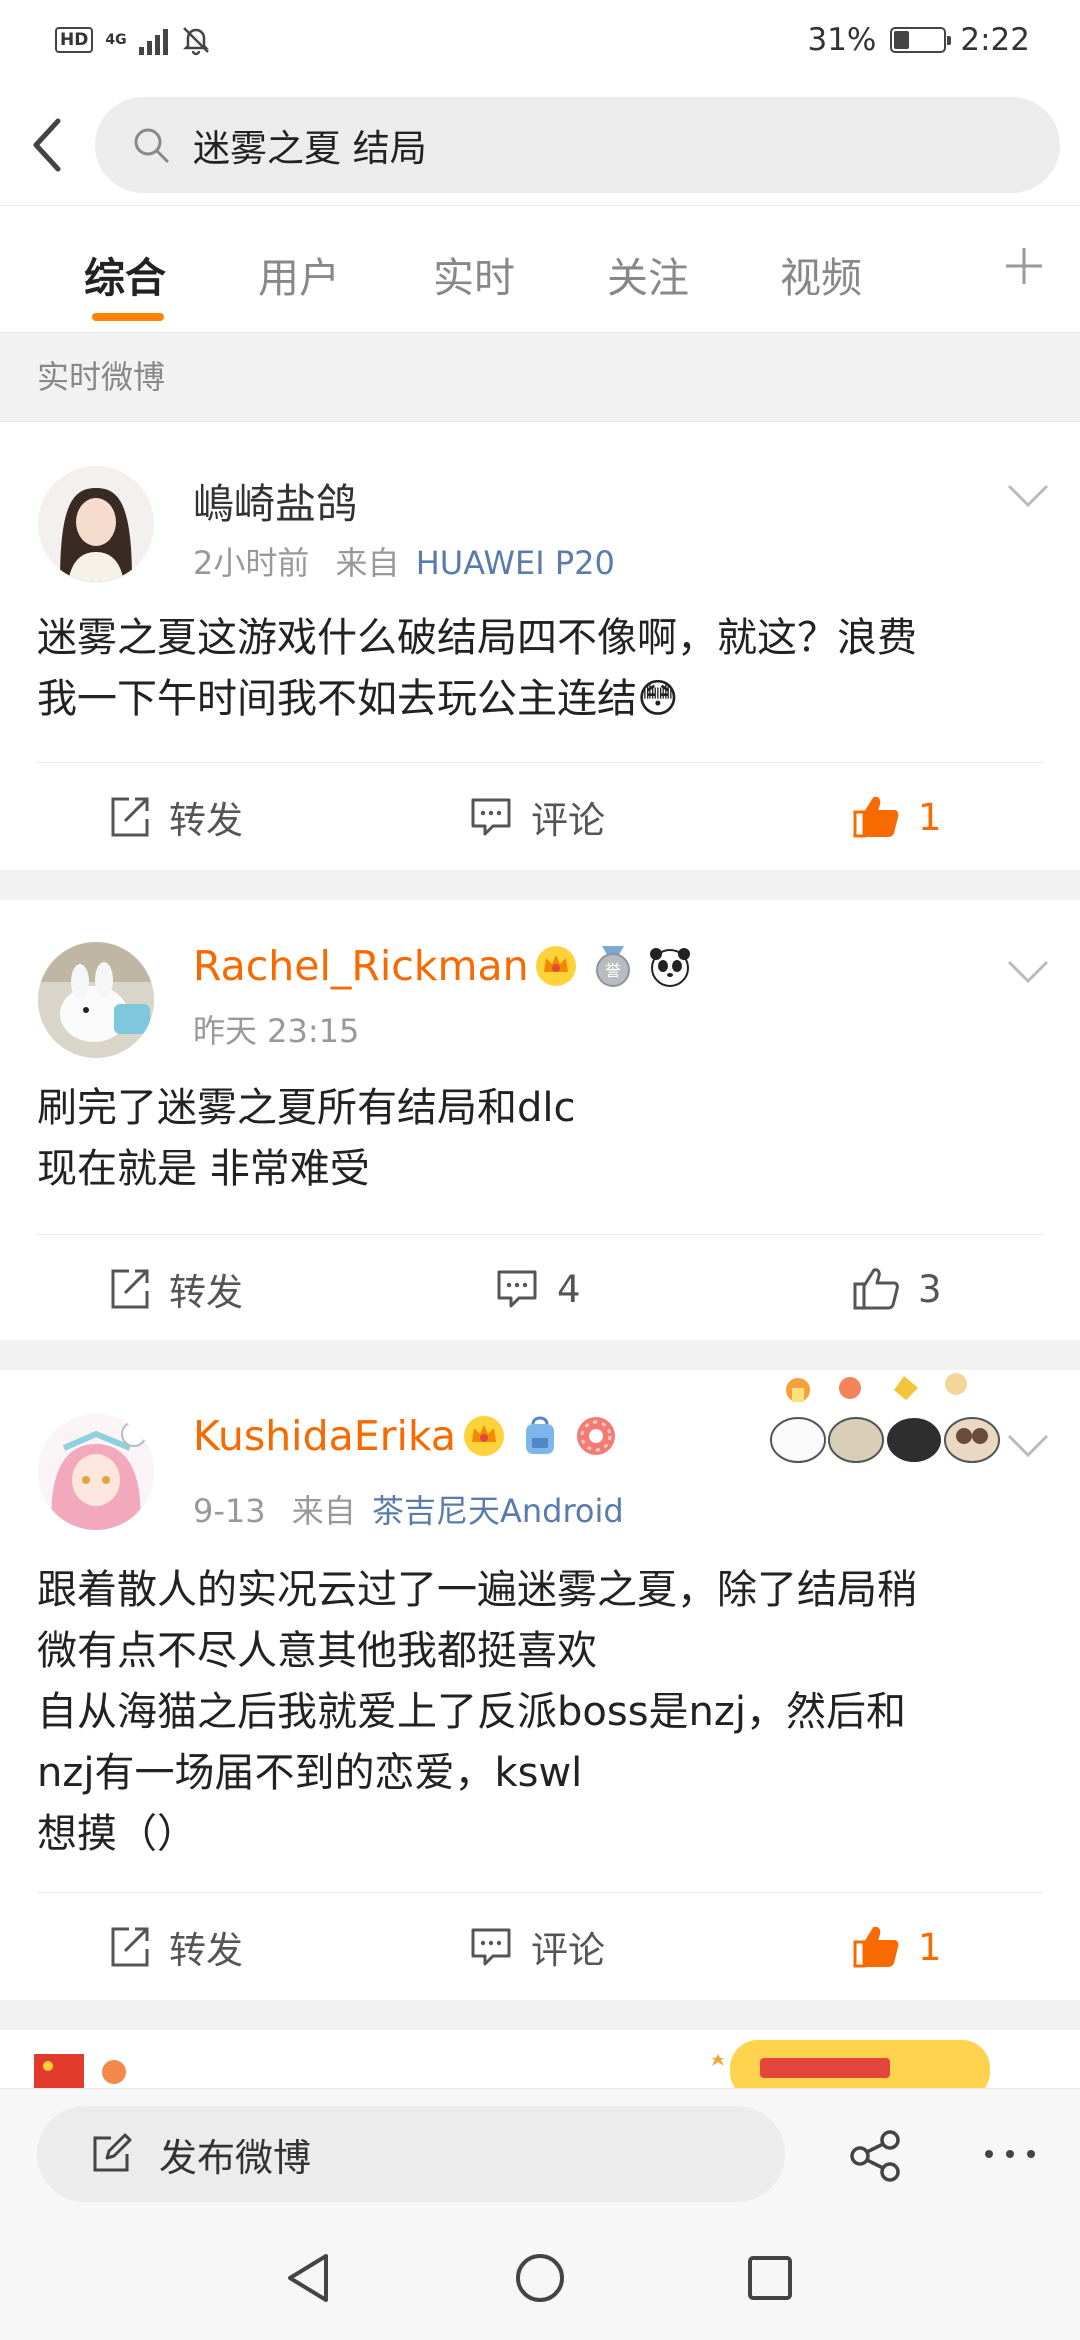 This screenshot has width=1080, height=2340. Describe the element at coordinates (47, 145) in the screenshot. I see `back-button` at that location.